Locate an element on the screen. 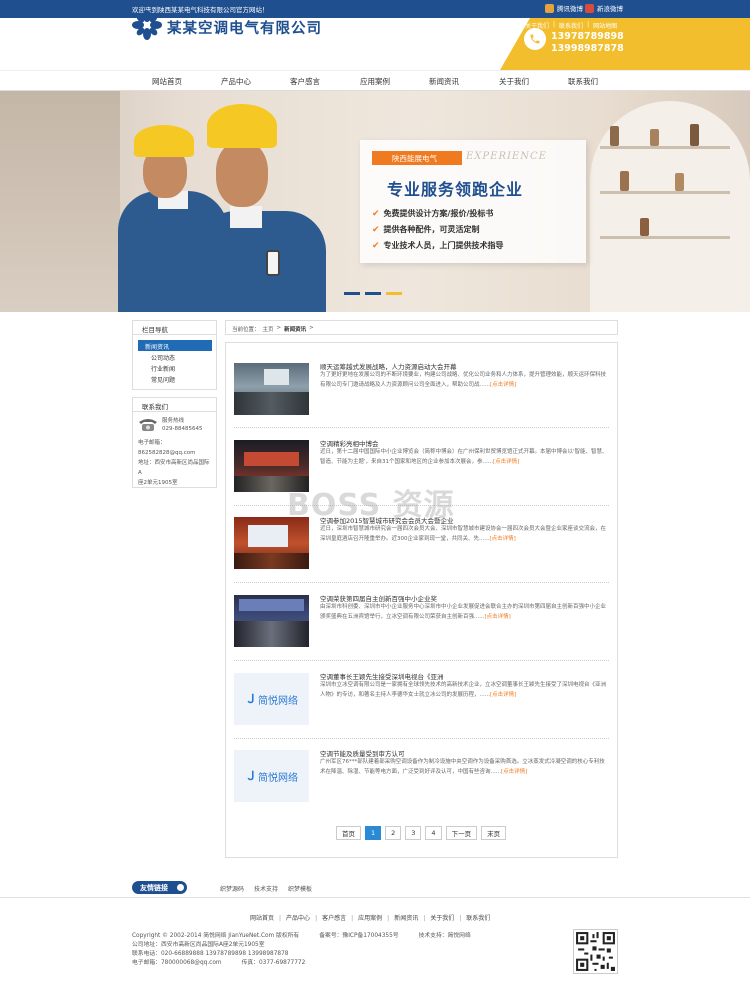 The image size is (750, 996). footer-link-products: 产品中心 is located at coordinates (292, 917).